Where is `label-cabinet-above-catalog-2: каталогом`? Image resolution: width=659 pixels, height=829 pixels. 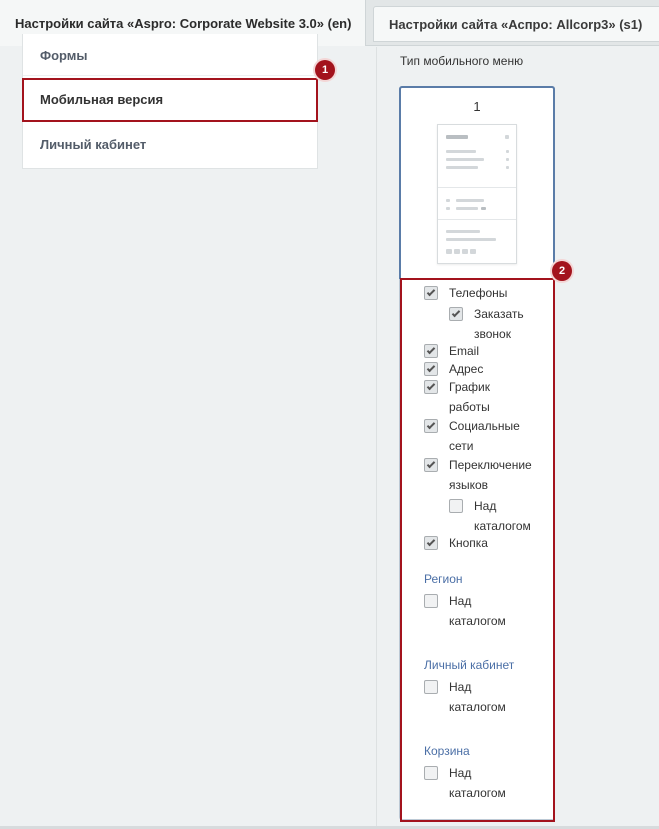 label-cabinet-above-catalog-2: каталогом is located at coordinates (477, 707).